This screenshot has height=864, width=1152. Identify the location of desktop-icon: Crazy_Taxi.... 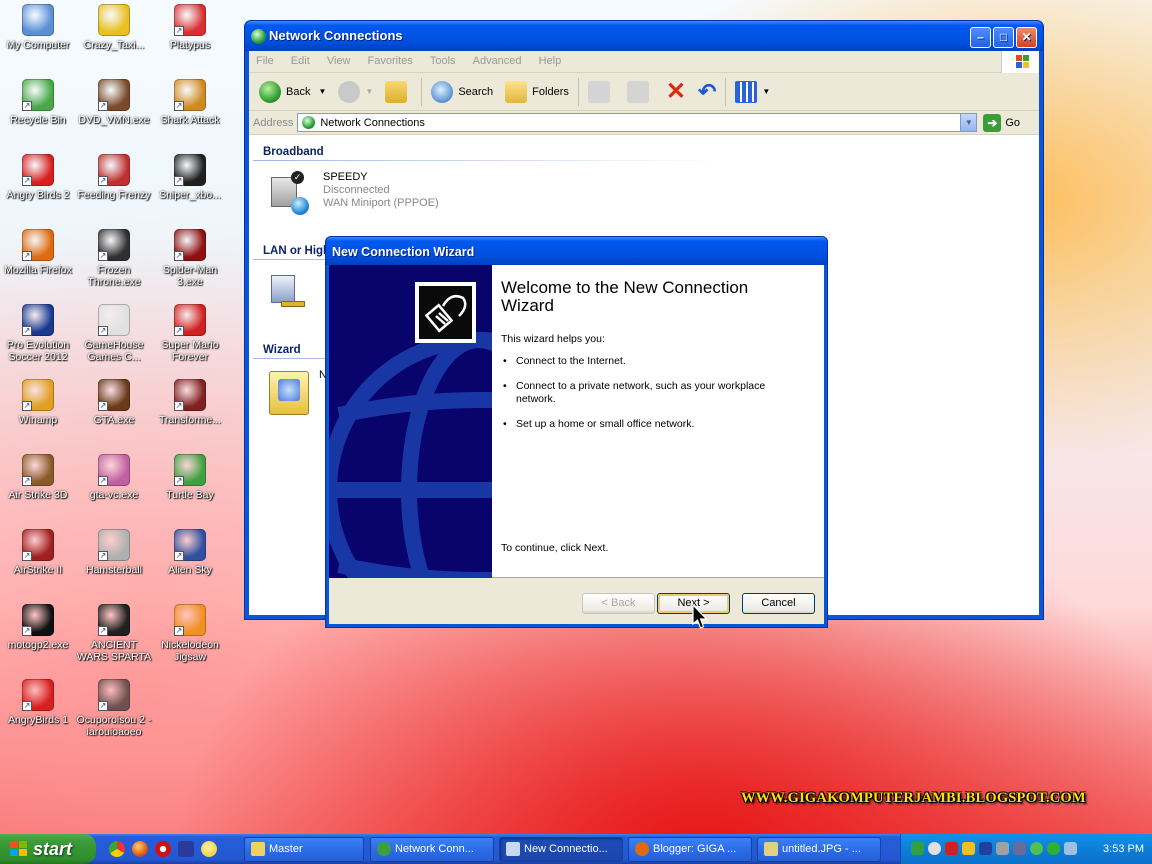
(114, 27).